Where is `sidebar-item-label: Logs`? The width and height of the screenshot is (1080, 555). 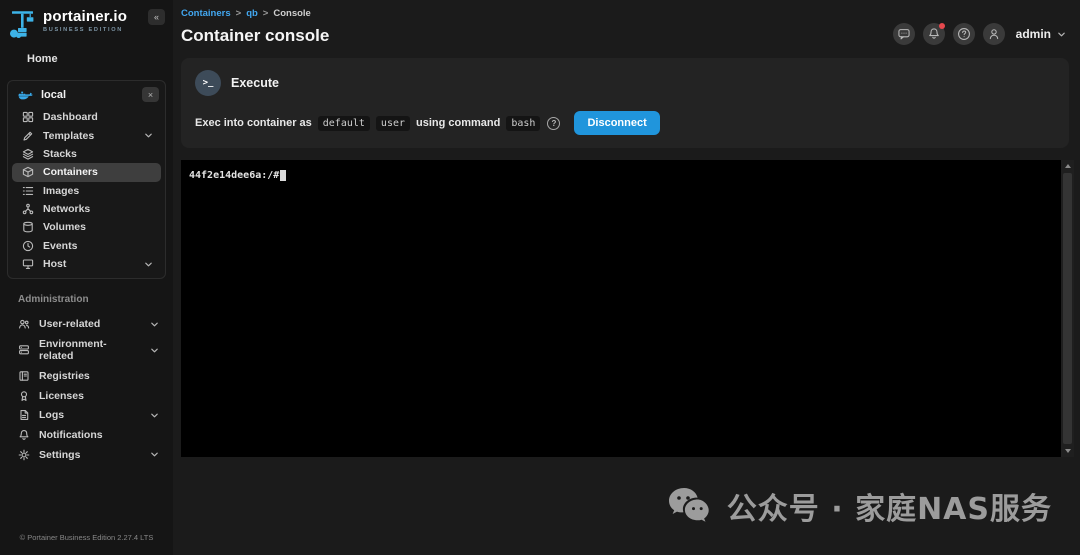 sidebar-item-label: Logs is located at coordinates (52, 415).